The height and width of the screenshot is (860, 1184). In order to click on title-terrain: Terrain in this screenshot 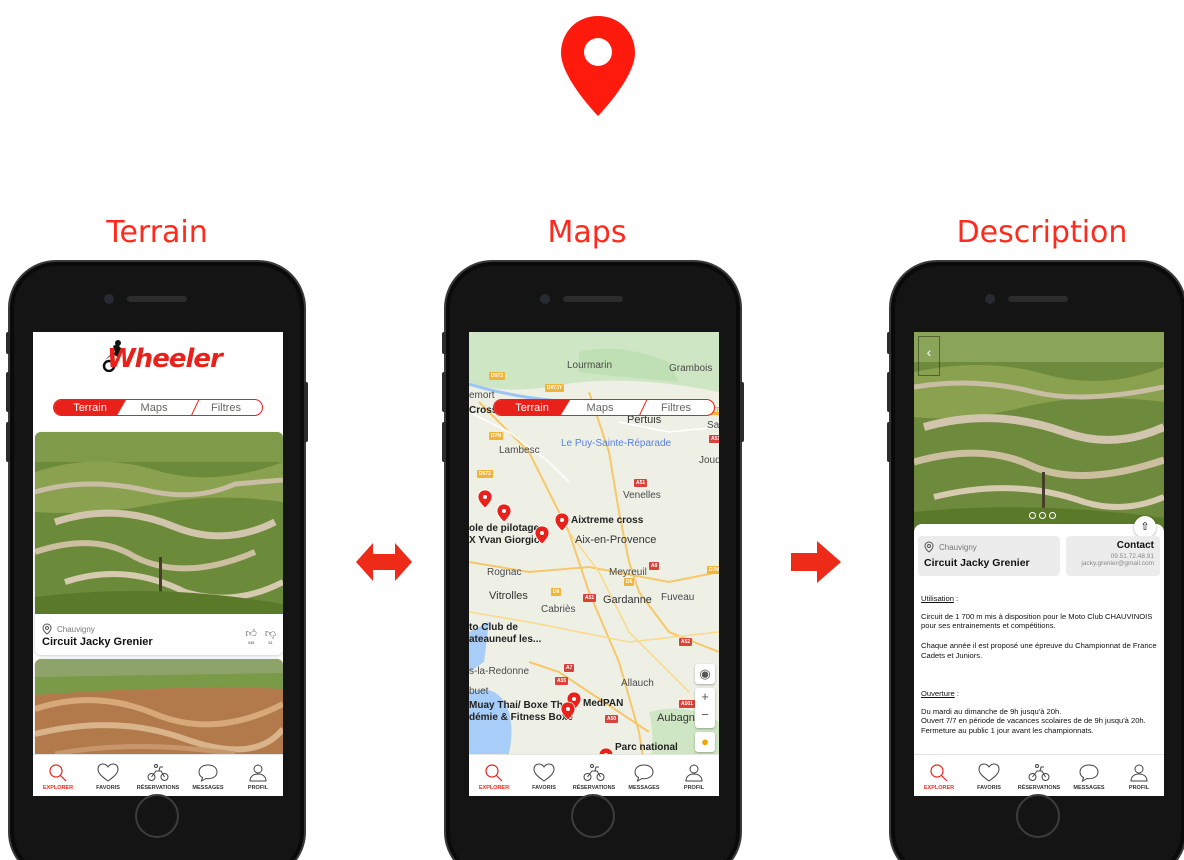, I will do `click(157, 232)`.